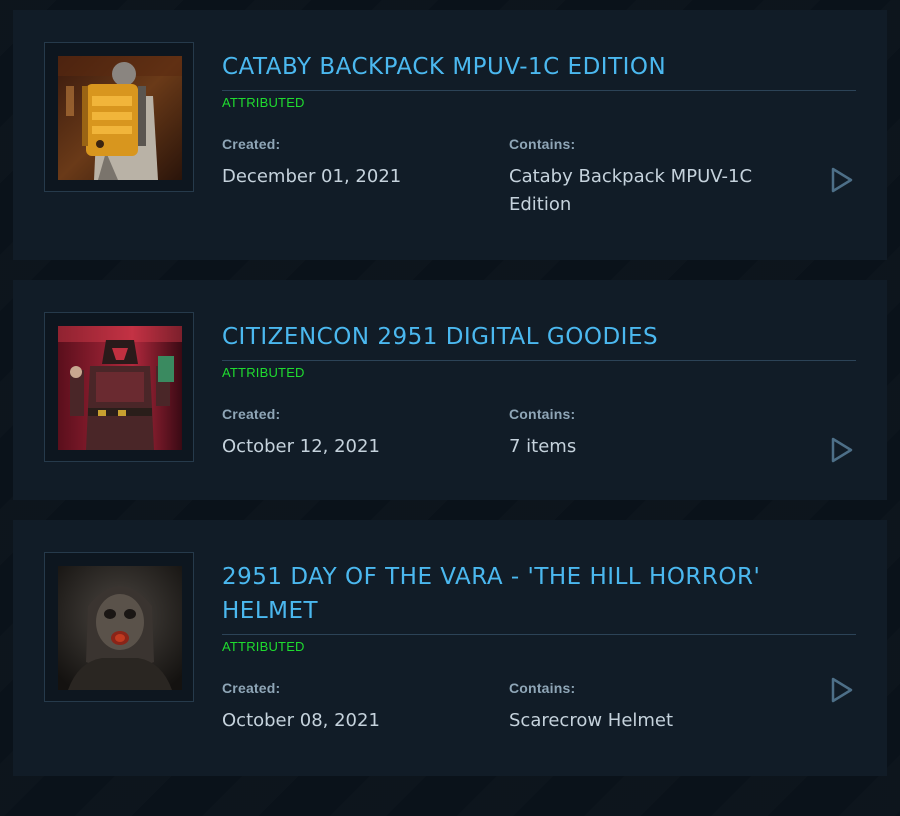 The height and width of the screenshot is (816, 900). What do you see at coordinates (301, 720) in the screenshot?
I see `created-value: October 08, 2021` at bounding box center [301, 720].